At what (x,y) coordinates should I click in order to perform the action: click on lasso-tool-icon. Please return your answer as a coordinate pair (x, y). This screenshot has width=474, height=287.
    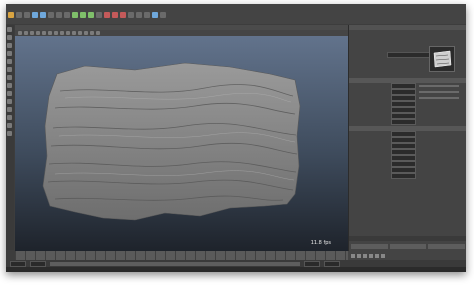
    Looking at the image, I should click on (9, 37).